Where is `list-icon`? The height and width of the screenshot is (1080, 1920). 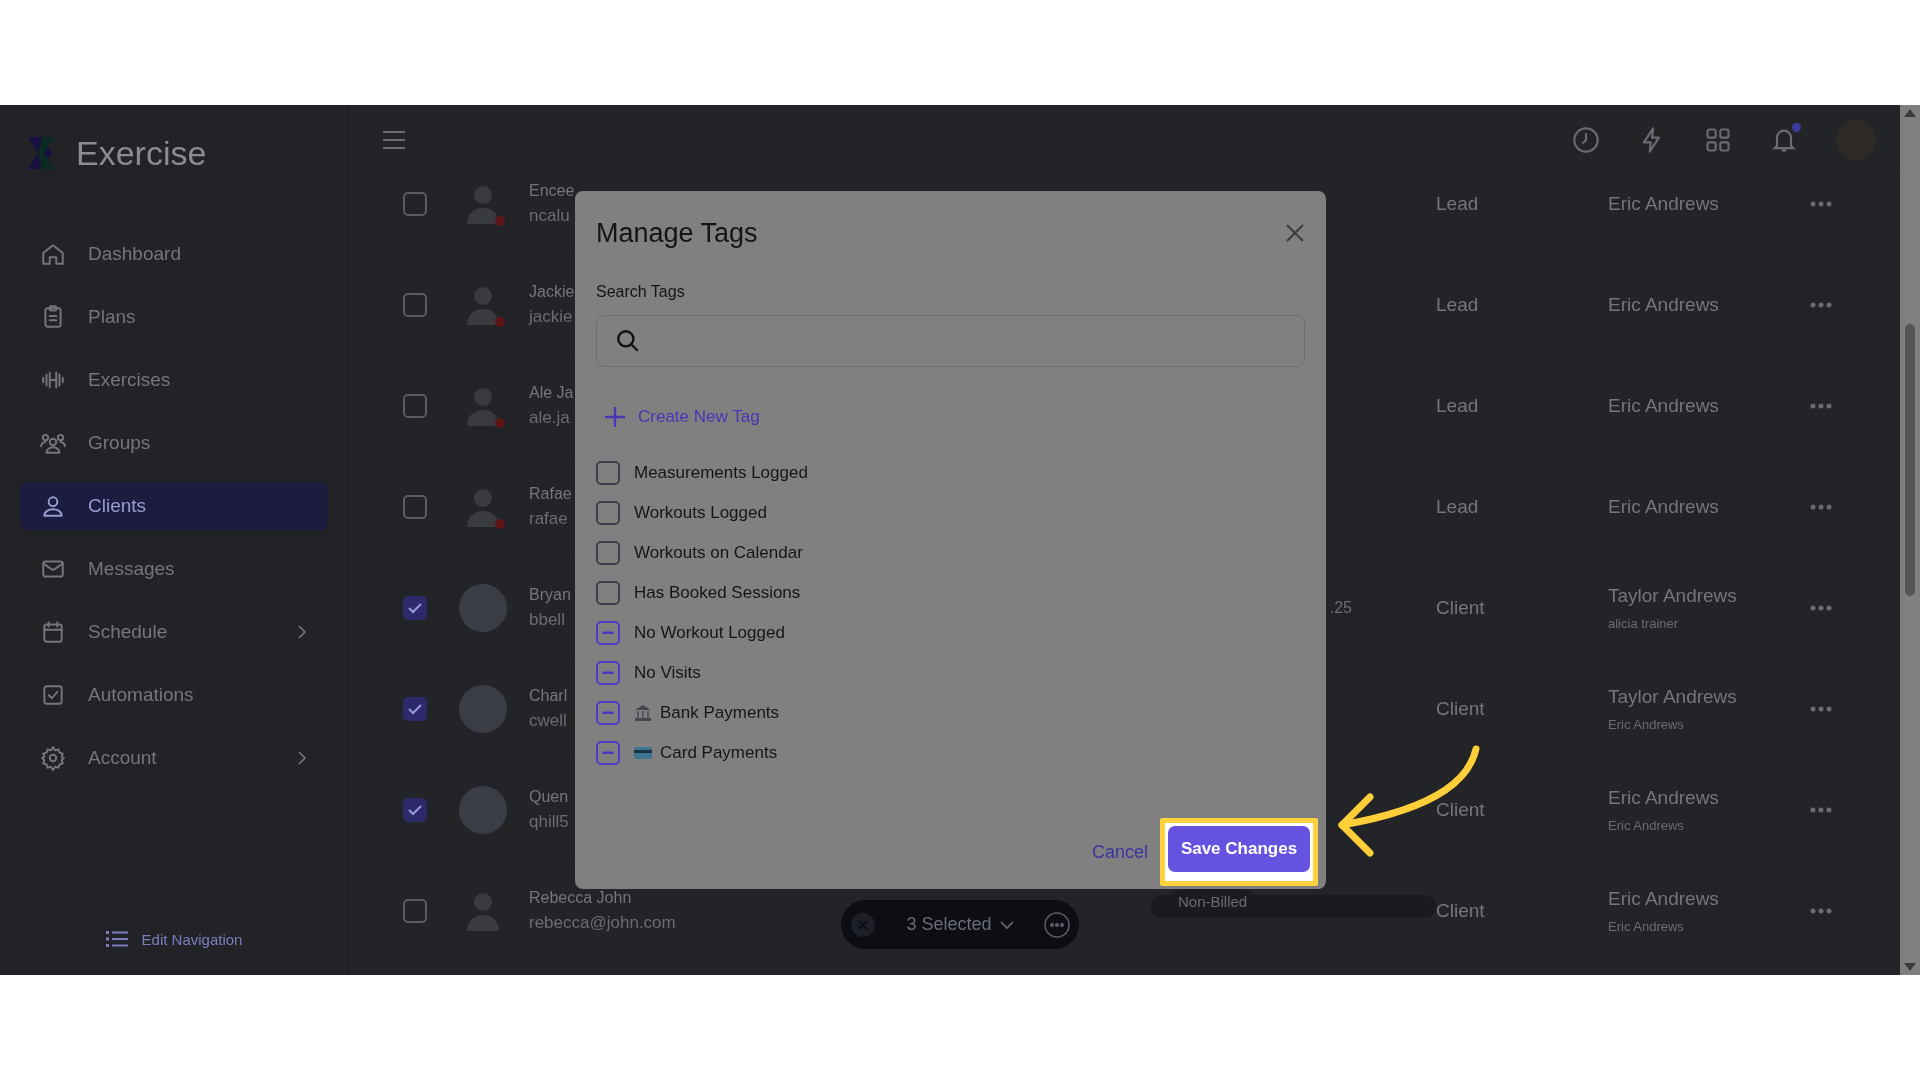 list-icon is located at coordinates (116, 939).